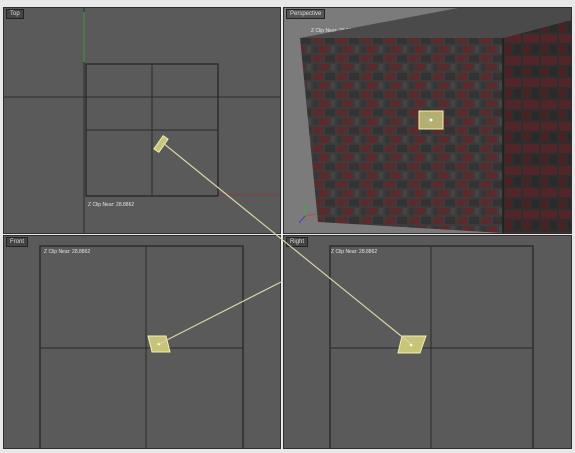 The image size is (575, 453). What do you see at coordinates (334, 31) in the screenshot?
I see `clip-readout-perspective: Z Clip Near: 28.8862` at bounding box center [334, 31].